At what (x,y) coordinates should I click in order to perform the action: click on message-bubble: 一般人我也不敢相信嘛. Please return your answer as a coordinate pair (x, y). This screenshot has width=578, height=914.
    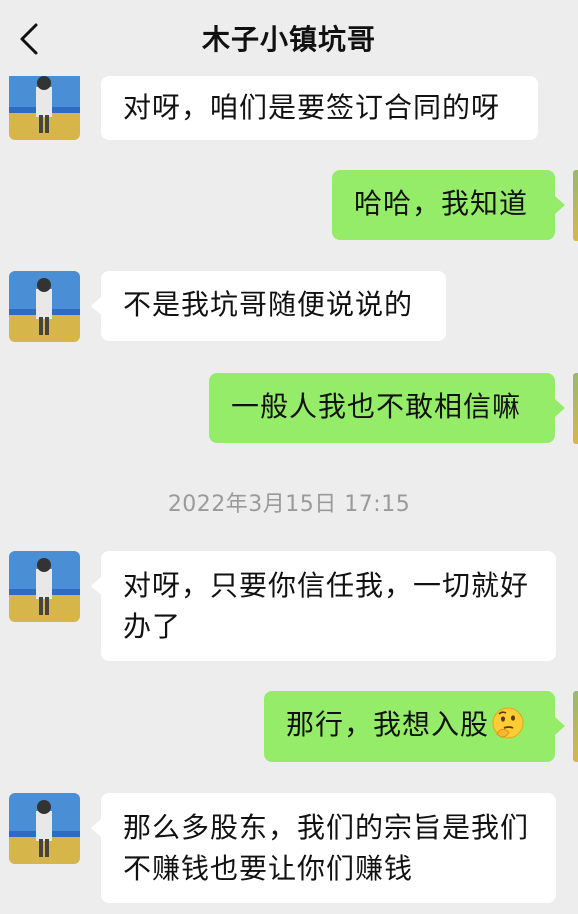
    Looking at the image, I should click on (382, 408).